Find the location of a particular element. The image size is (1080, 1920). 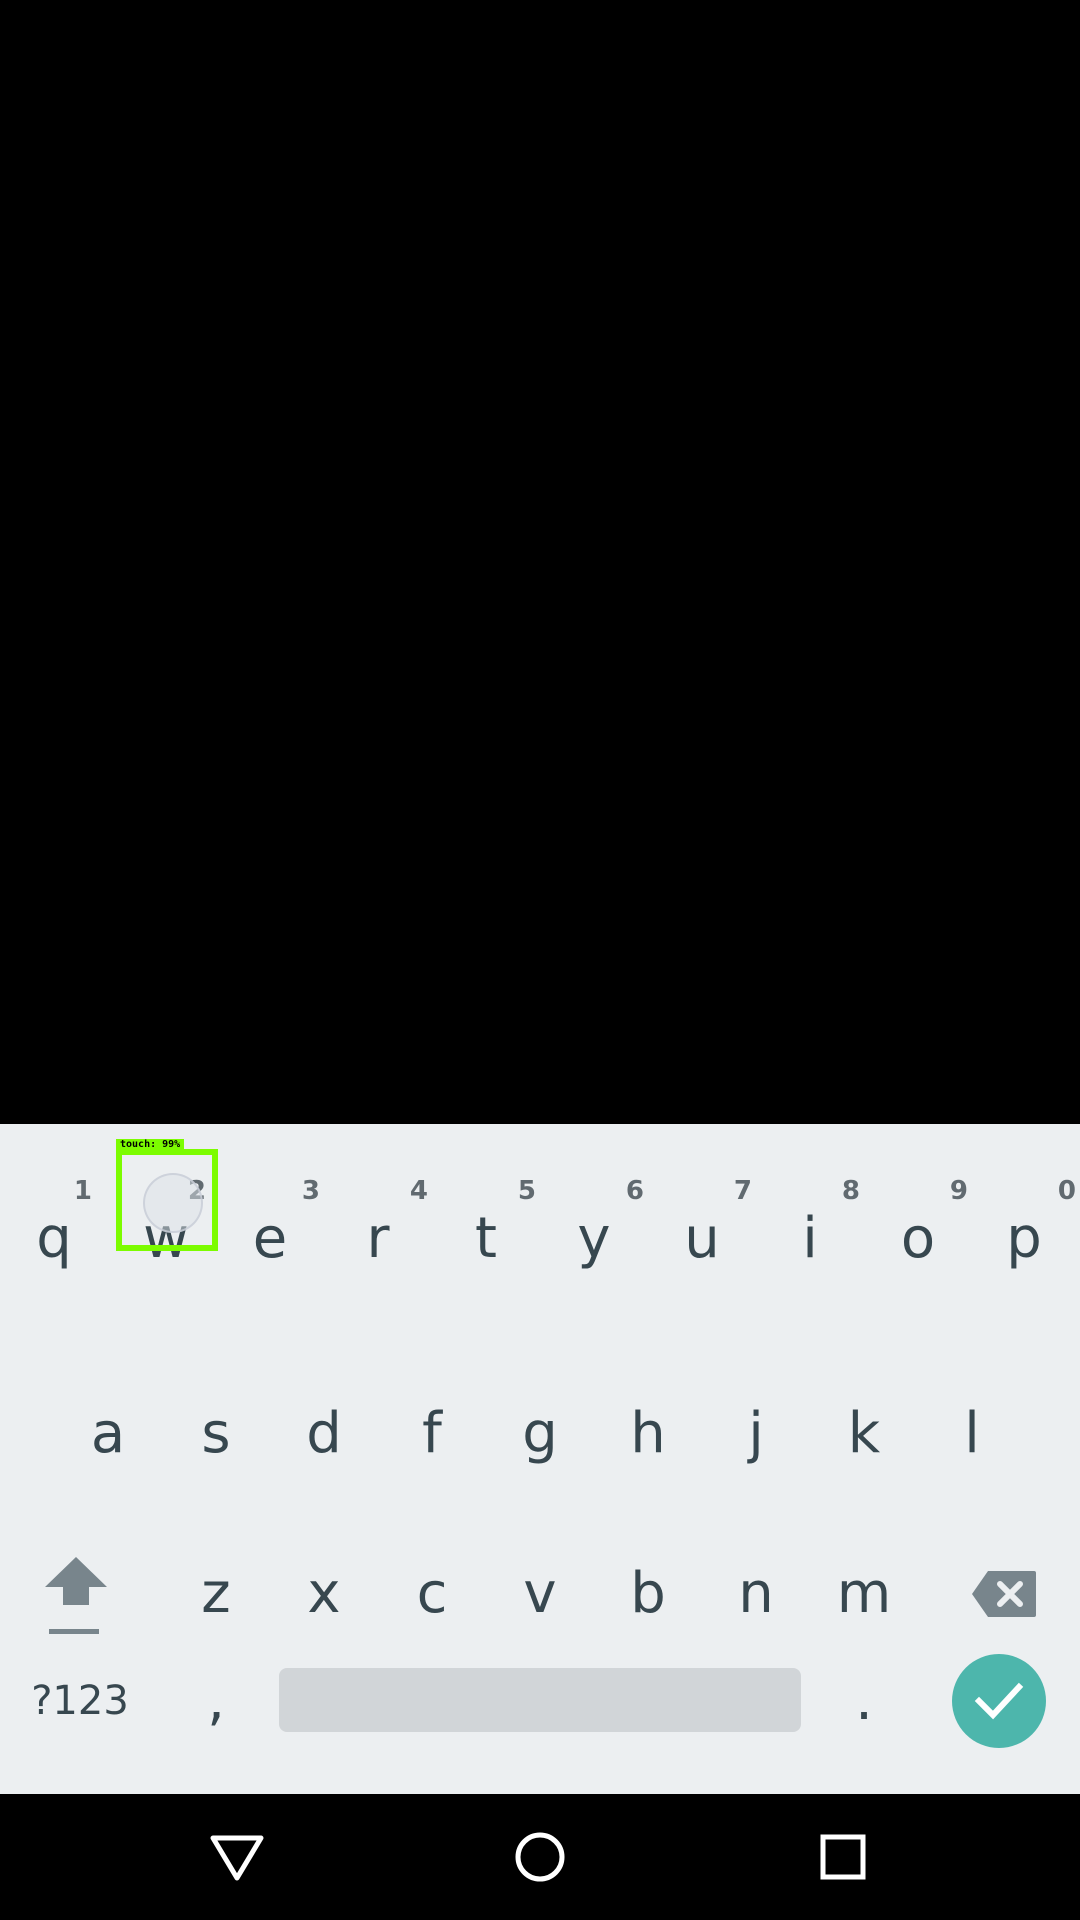

key-w: w 2 is located at coordinates (166, 1229).